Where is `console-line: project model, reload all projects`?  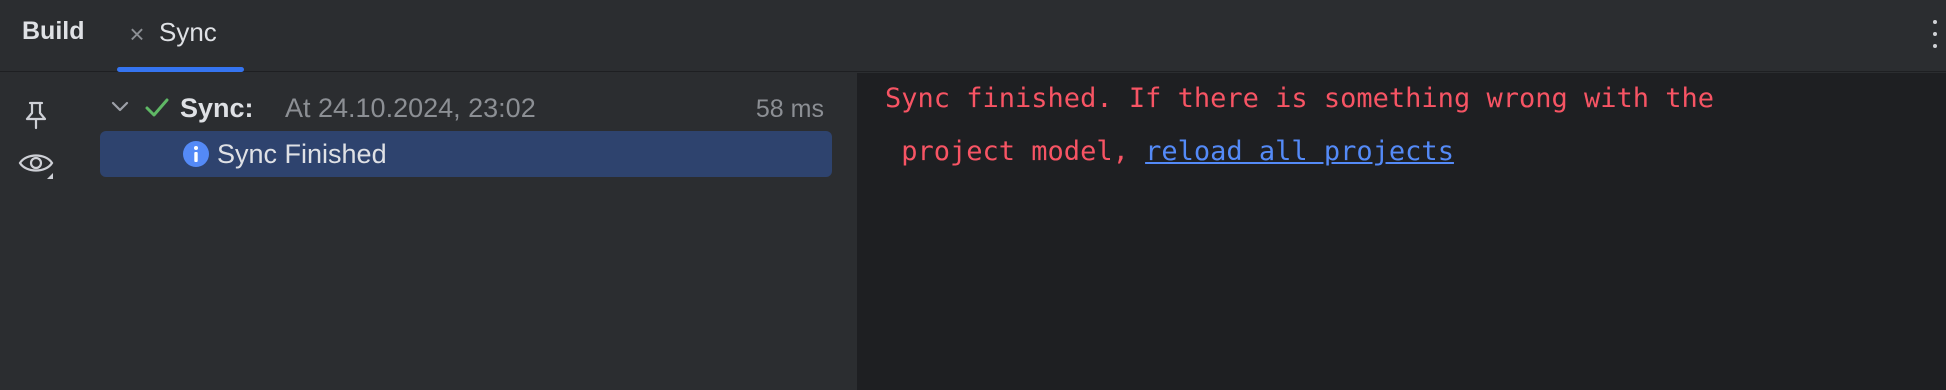
console-line: project model, reload all projects is located at coordinates (1169, 151).